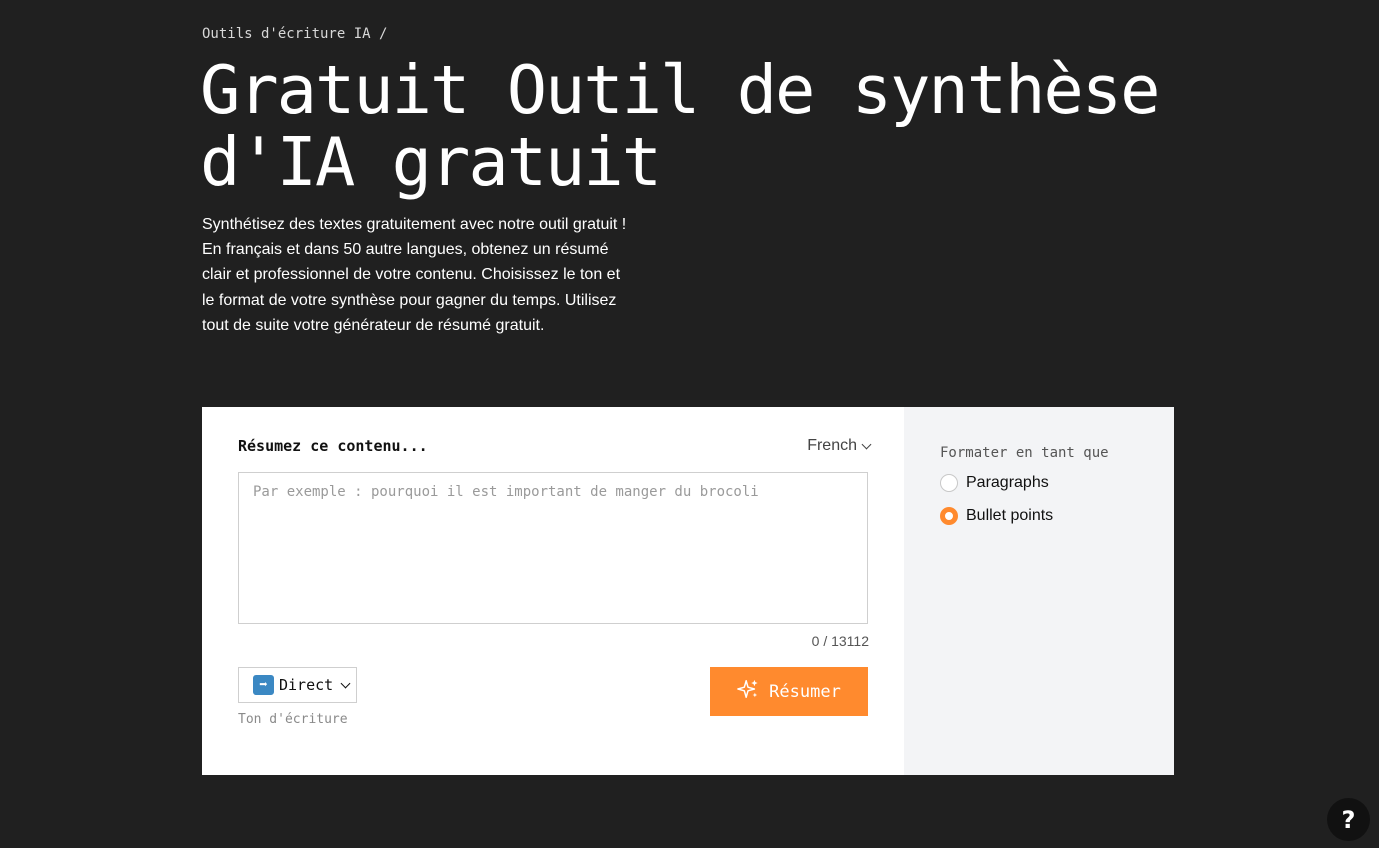 This screenshot has height=848, width=1379. I want to click on right-arrow-icon: ➡, so click(263, 685).